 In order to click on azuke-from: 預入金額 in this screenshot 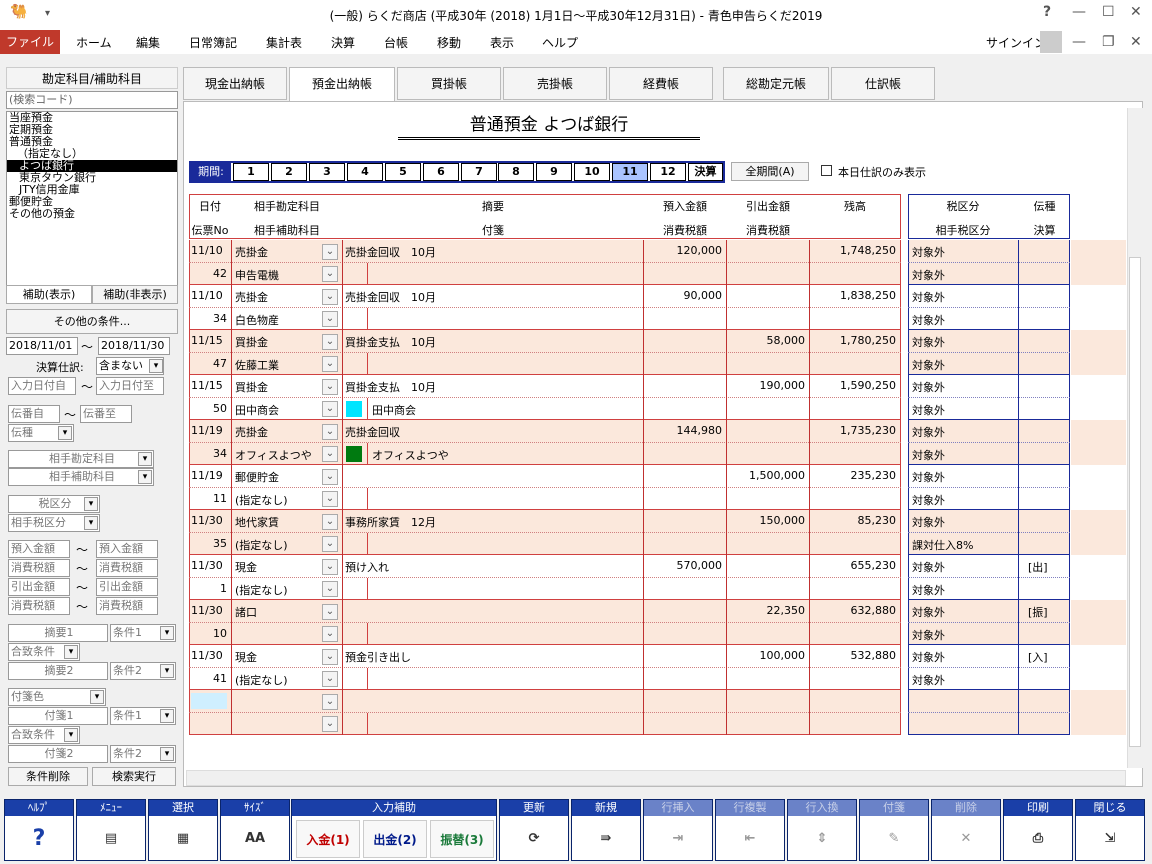, I will do `click(39, 549)`.